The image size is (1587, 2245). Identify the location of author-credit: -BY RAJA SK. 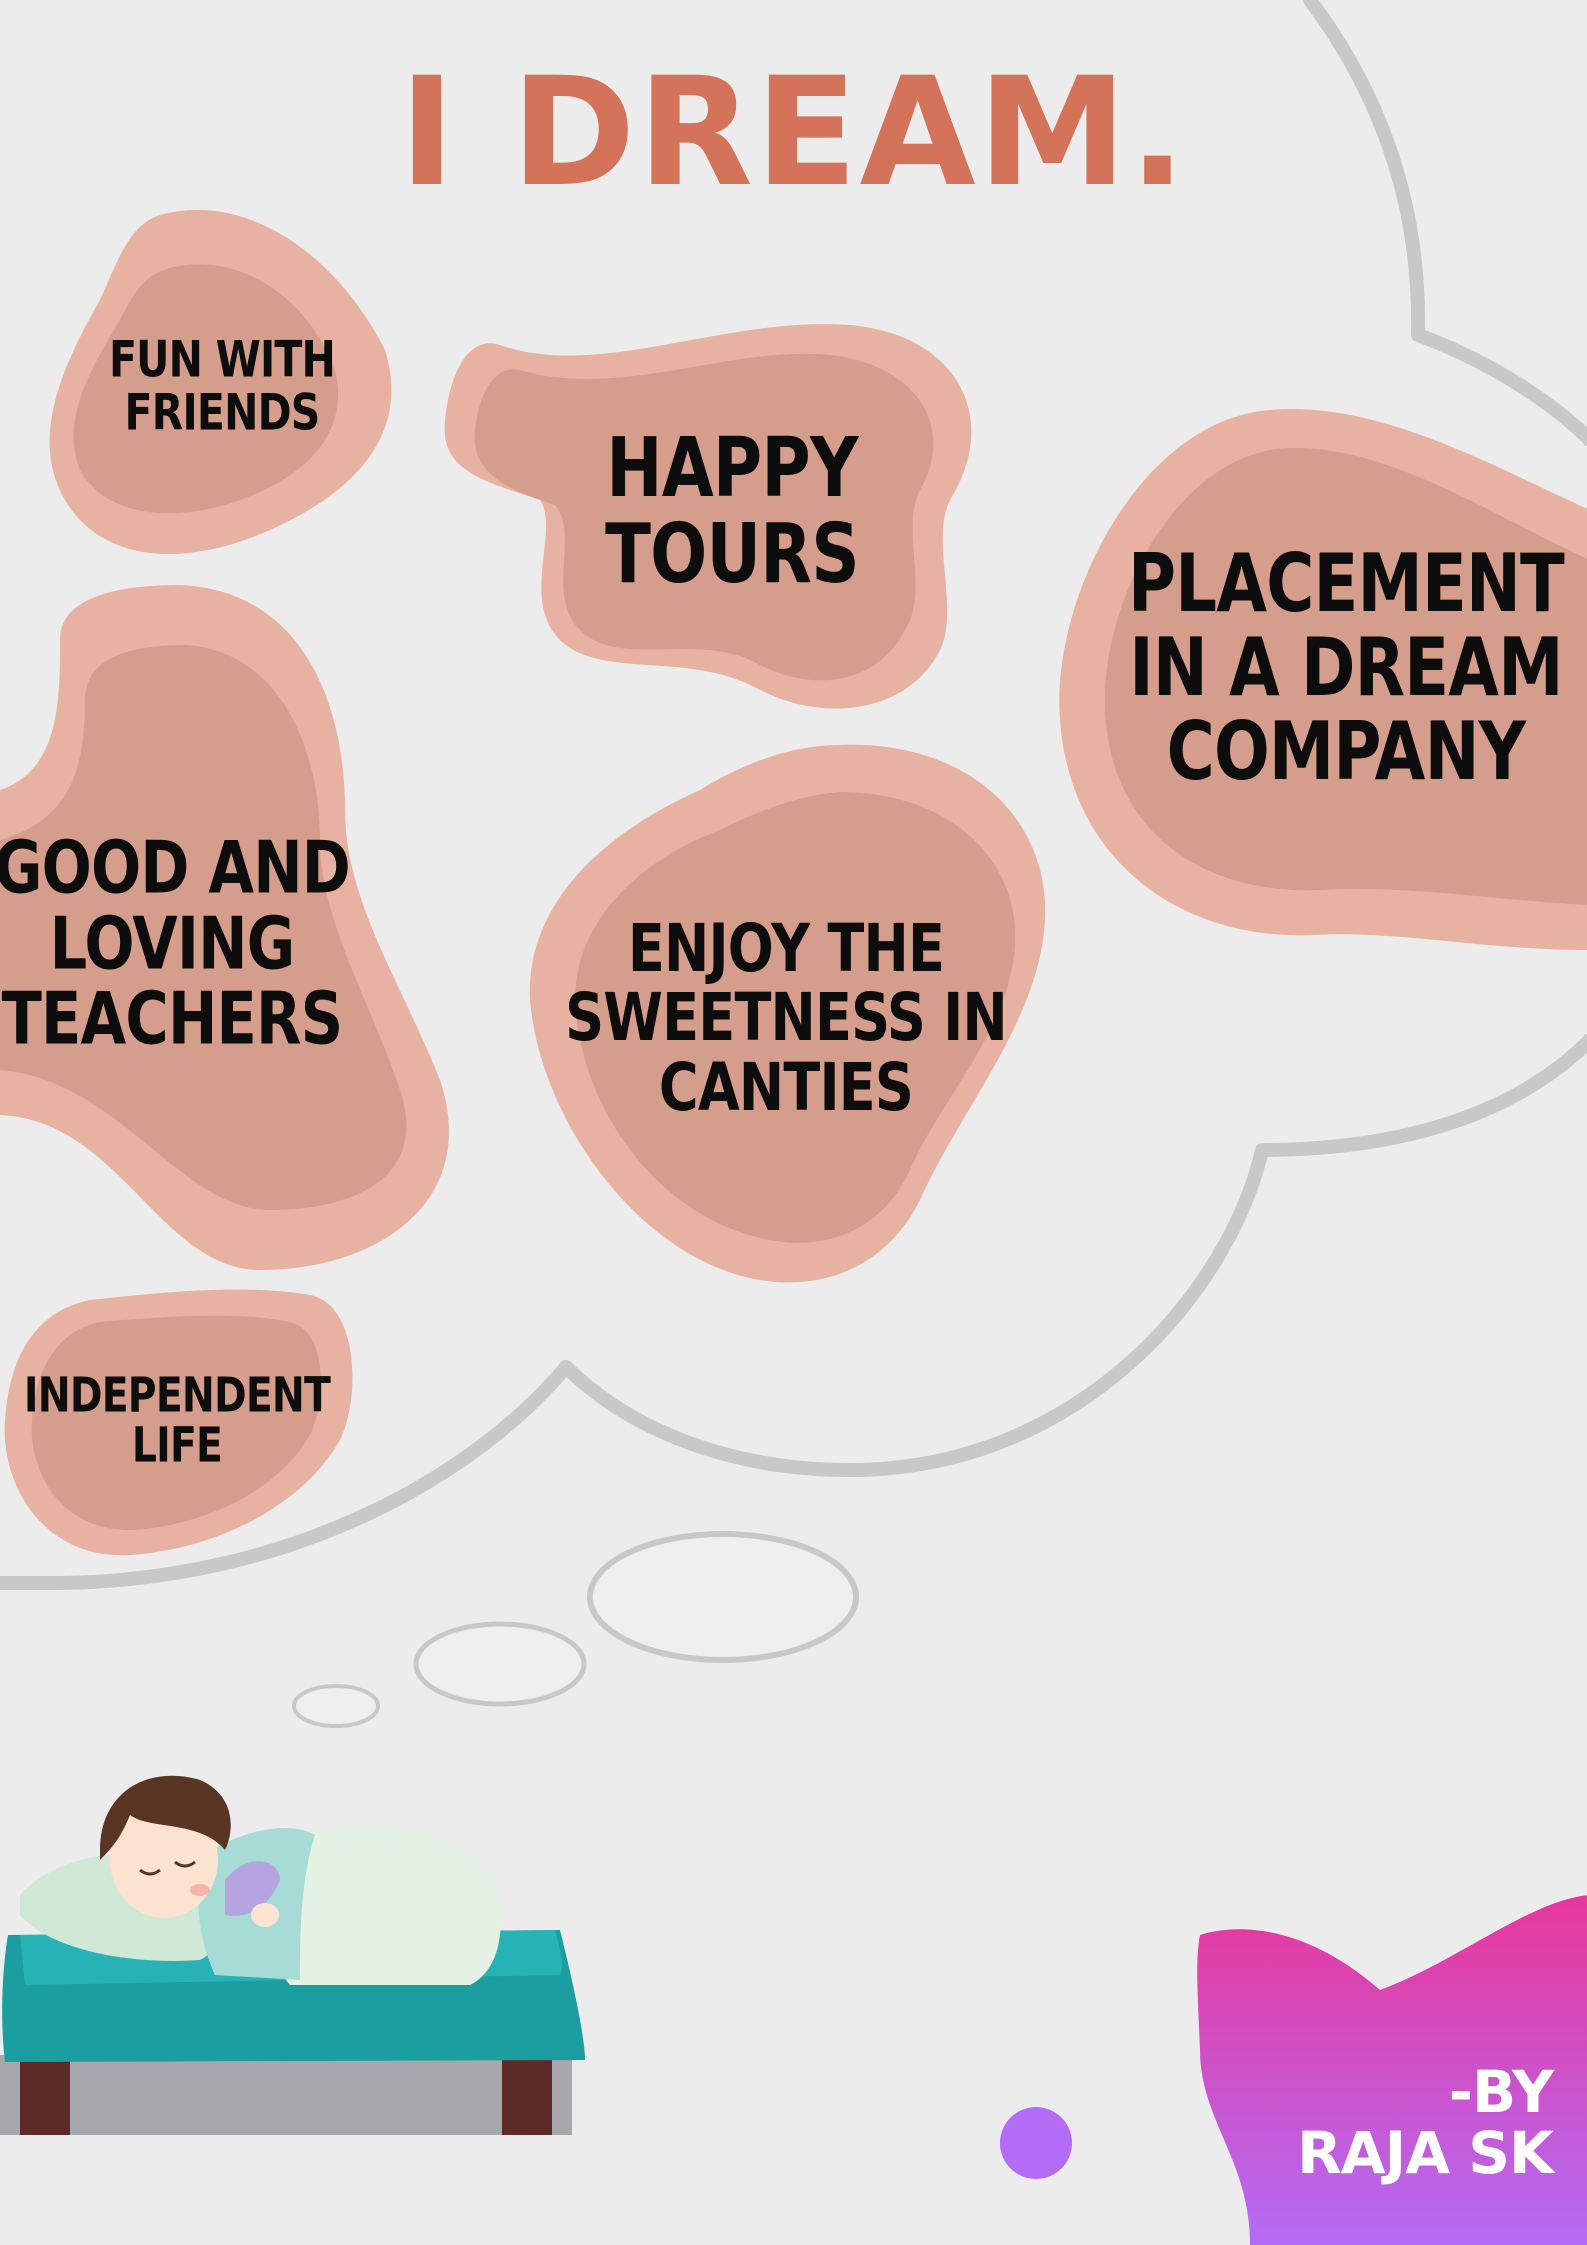
(1425, 2122).